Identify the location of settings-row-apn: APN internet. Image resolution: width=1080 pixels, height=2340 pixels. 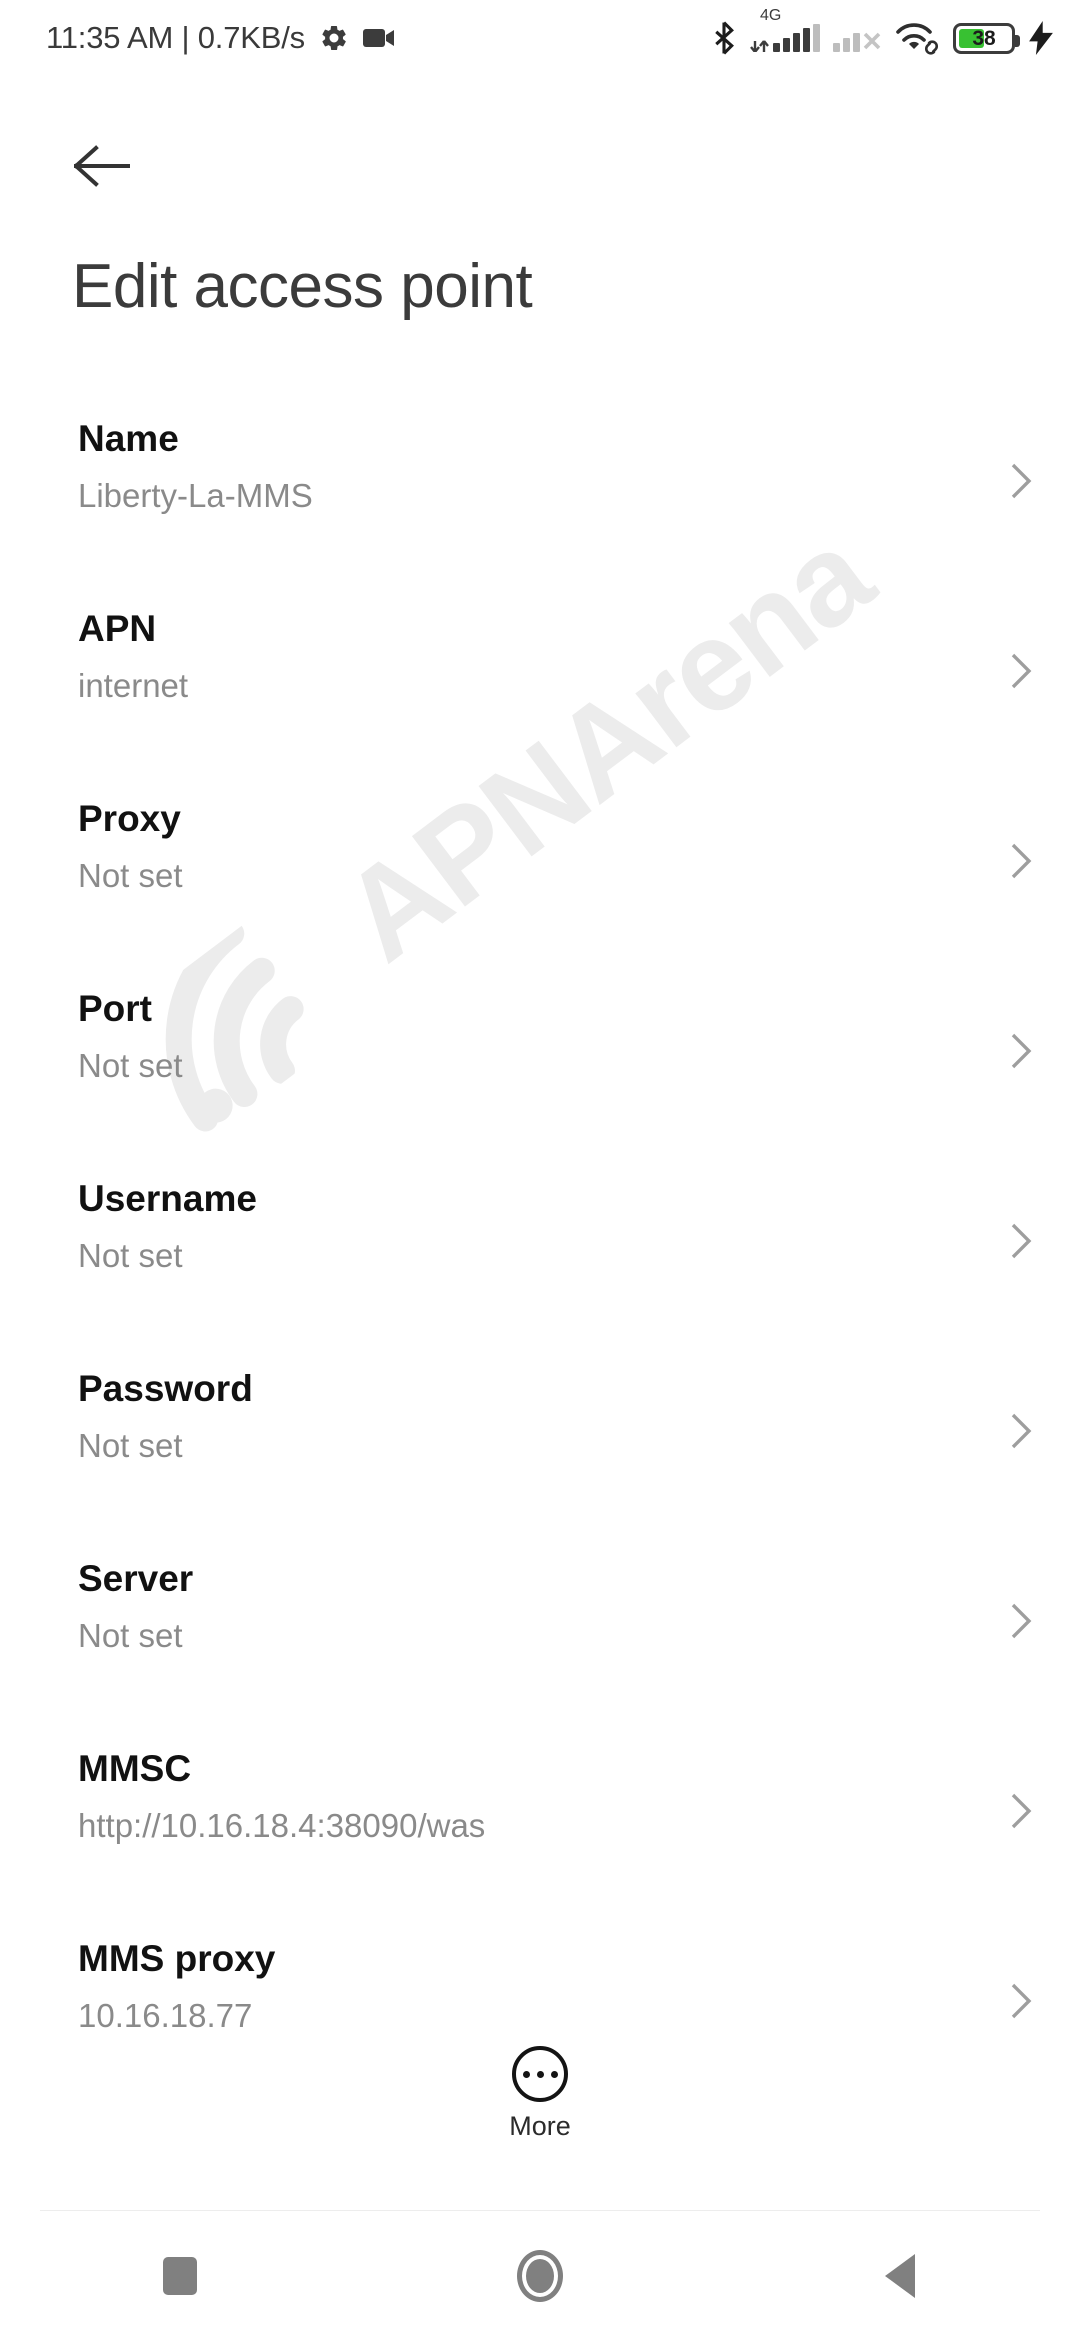
(540, 699).